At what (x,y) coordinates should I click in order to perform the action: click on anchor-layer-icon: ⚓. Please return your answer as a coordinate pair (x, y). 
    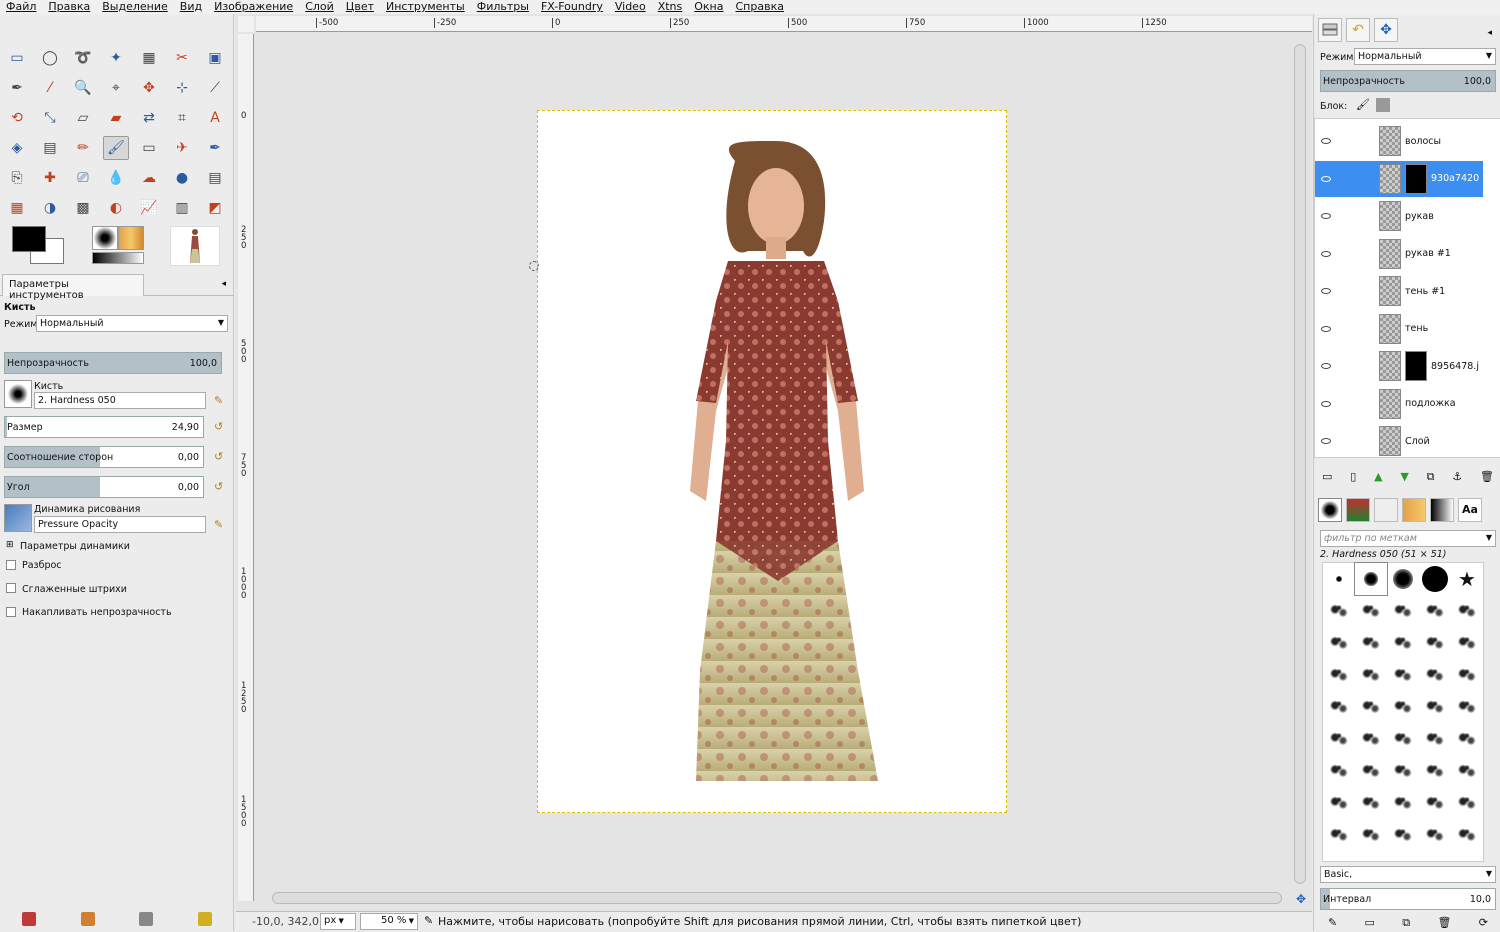
    Looking at the image, I should click on (1457, 478).